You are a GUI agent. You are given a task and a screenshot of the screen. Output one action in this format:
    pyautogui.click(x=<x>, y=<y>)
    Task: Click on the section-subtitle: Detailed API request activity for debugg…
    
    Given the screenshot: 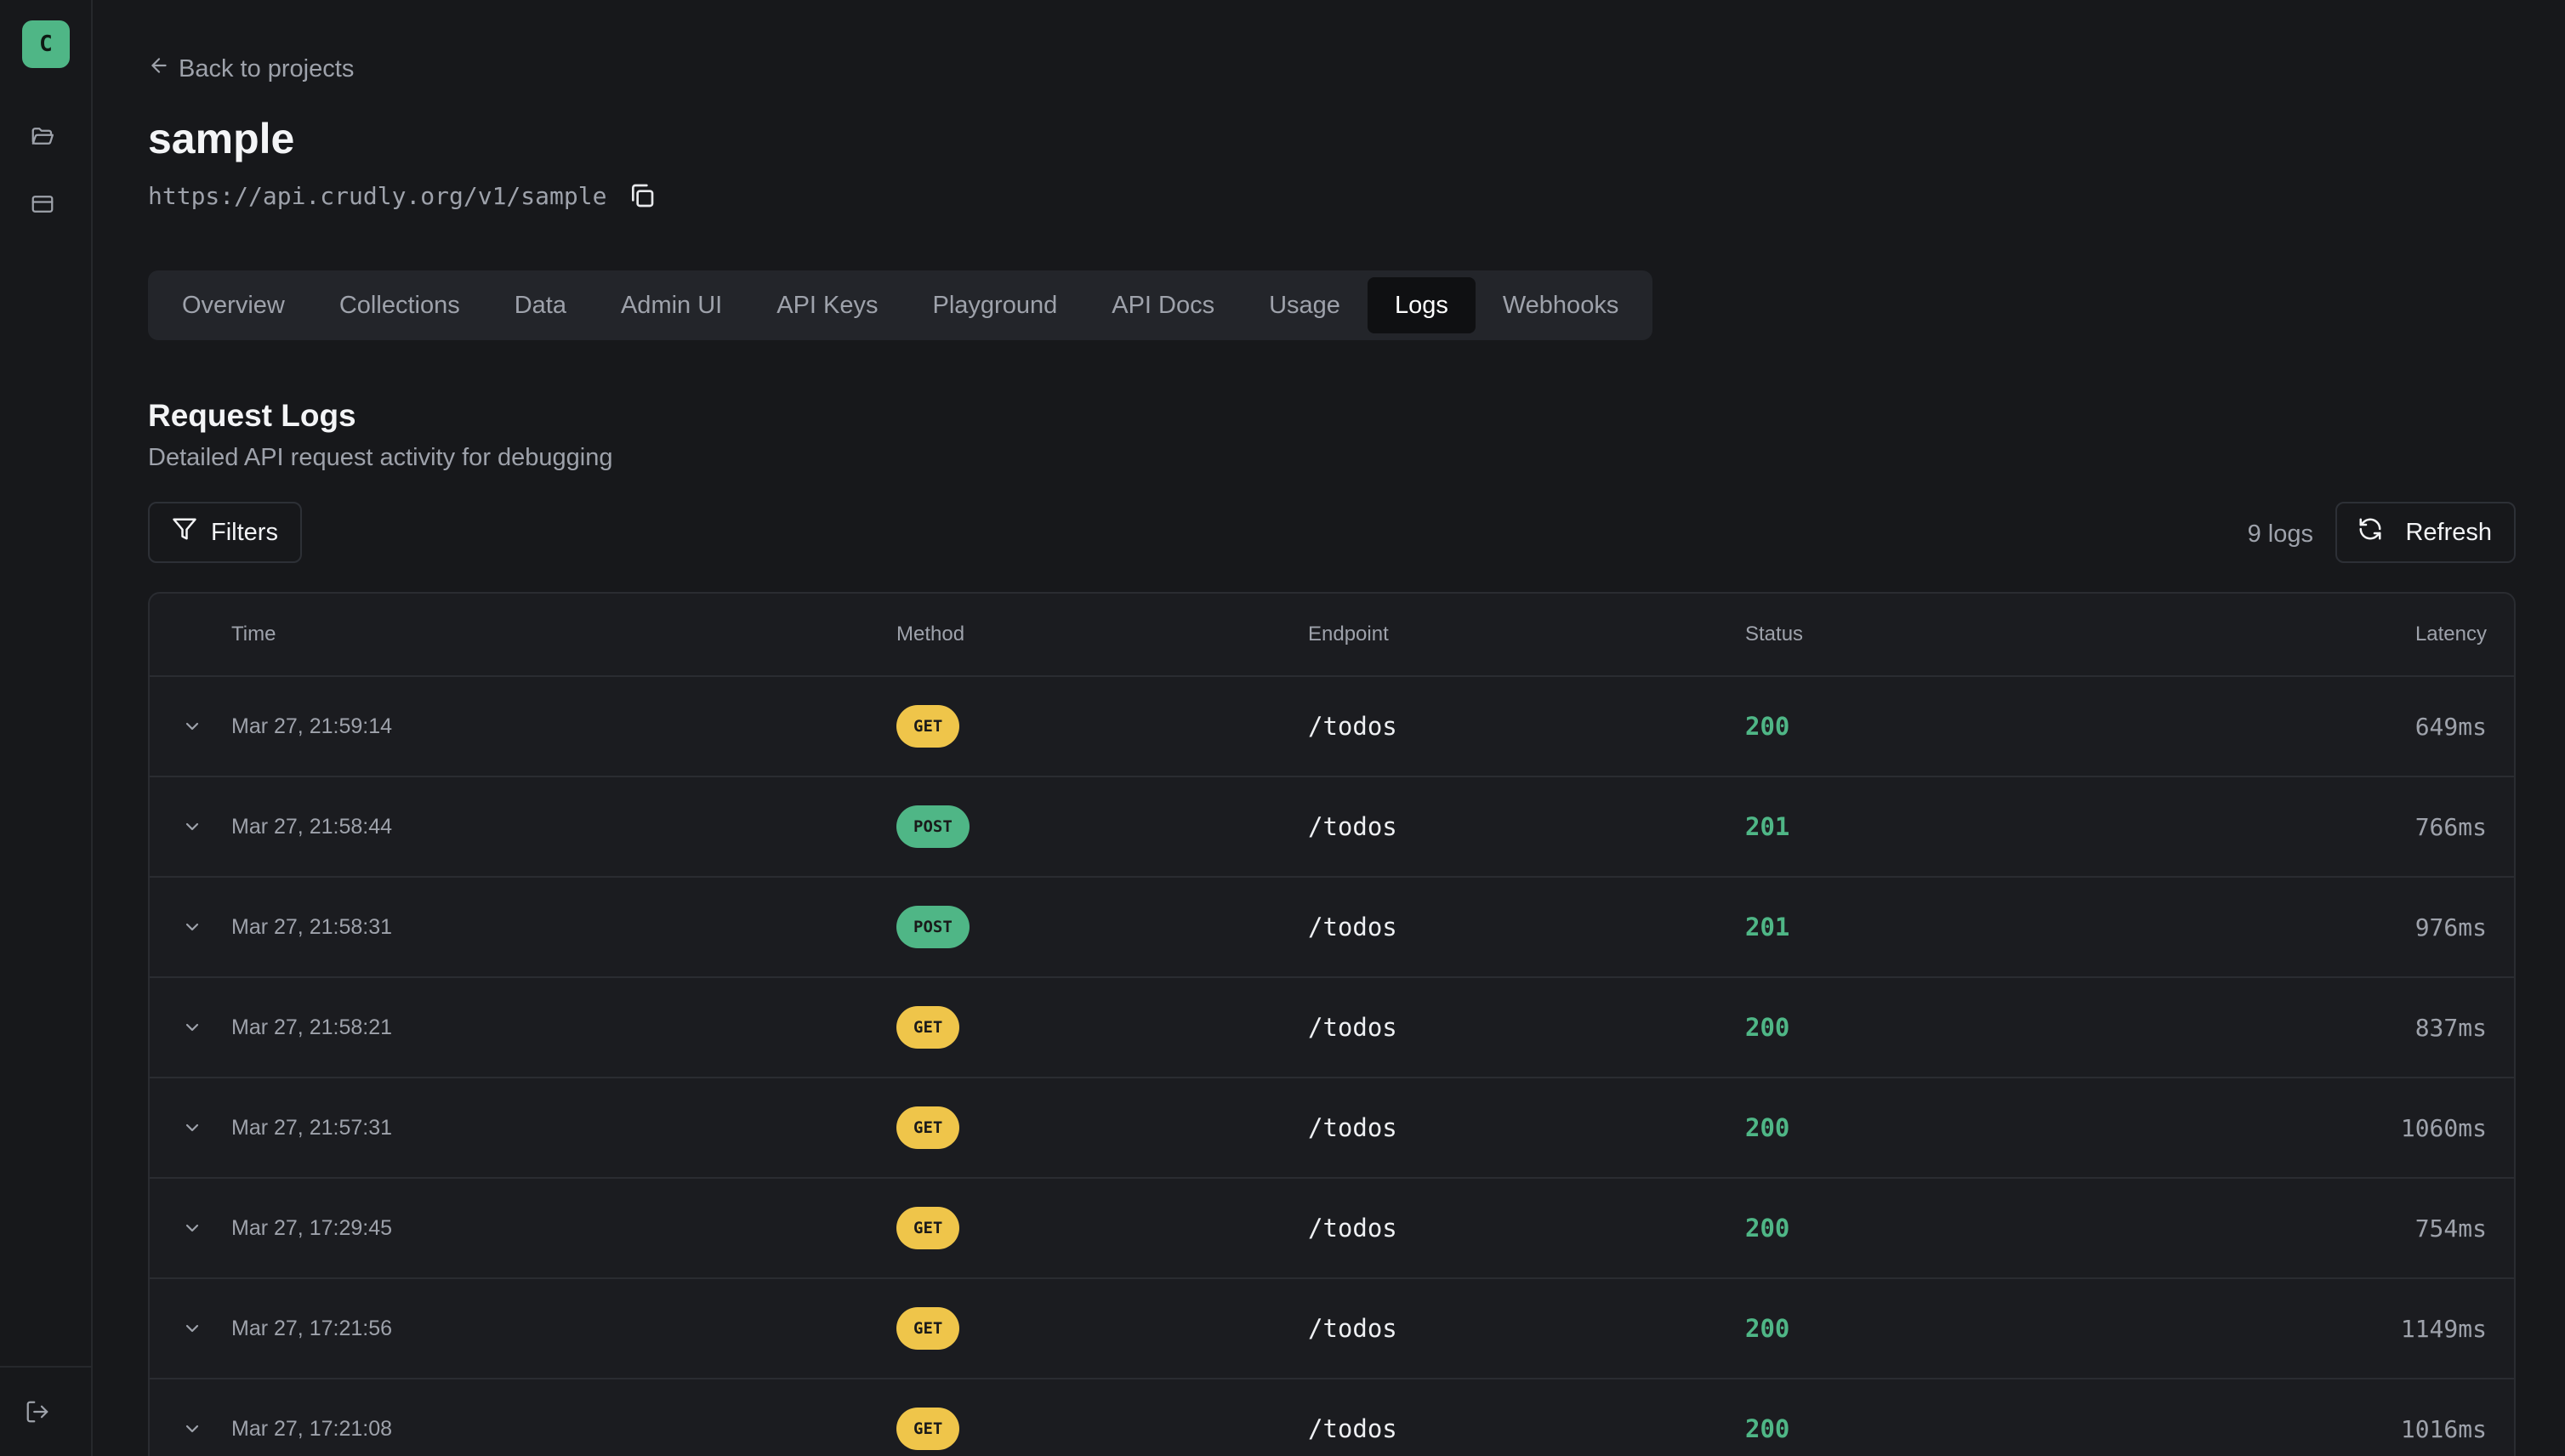 What is the action you would take?
    pyautogui.click(x=380, y=457)
    